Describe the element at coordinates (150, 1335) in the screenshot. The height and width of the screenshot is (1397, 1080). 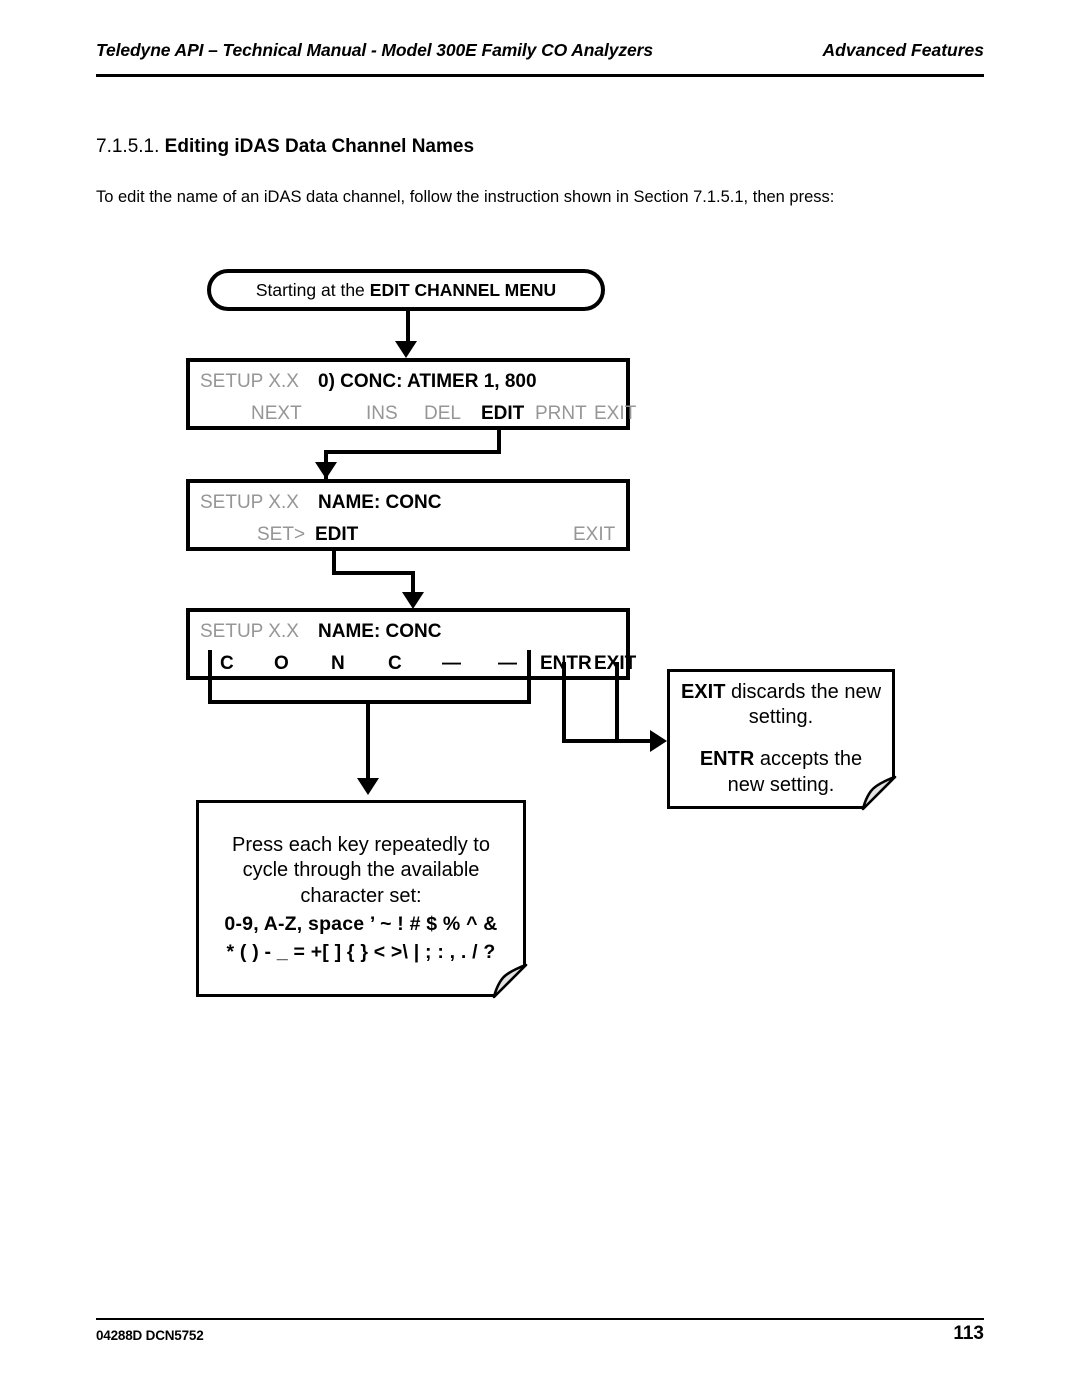
I see `footer-document-id: 04288D DCN5752` at that location.